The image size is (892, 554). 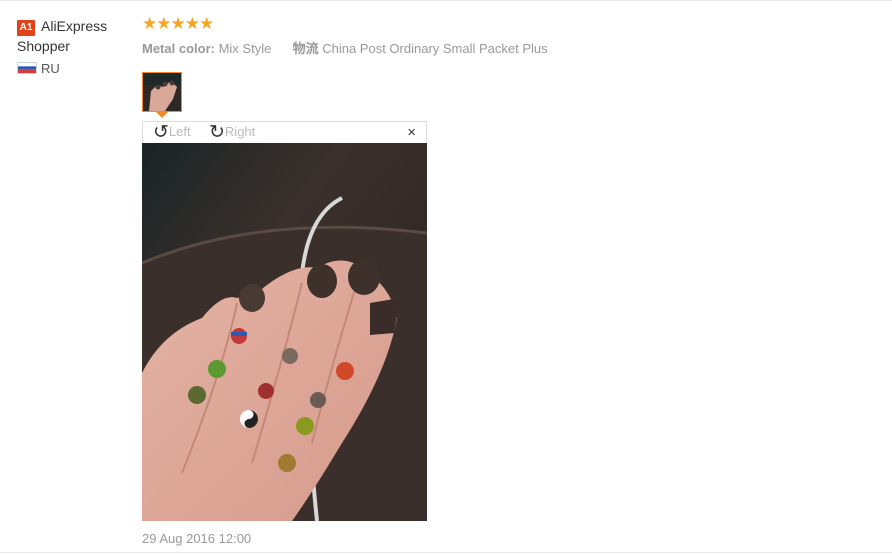 I want to click on thumbnail-pointer, so click(x=162, y=115).